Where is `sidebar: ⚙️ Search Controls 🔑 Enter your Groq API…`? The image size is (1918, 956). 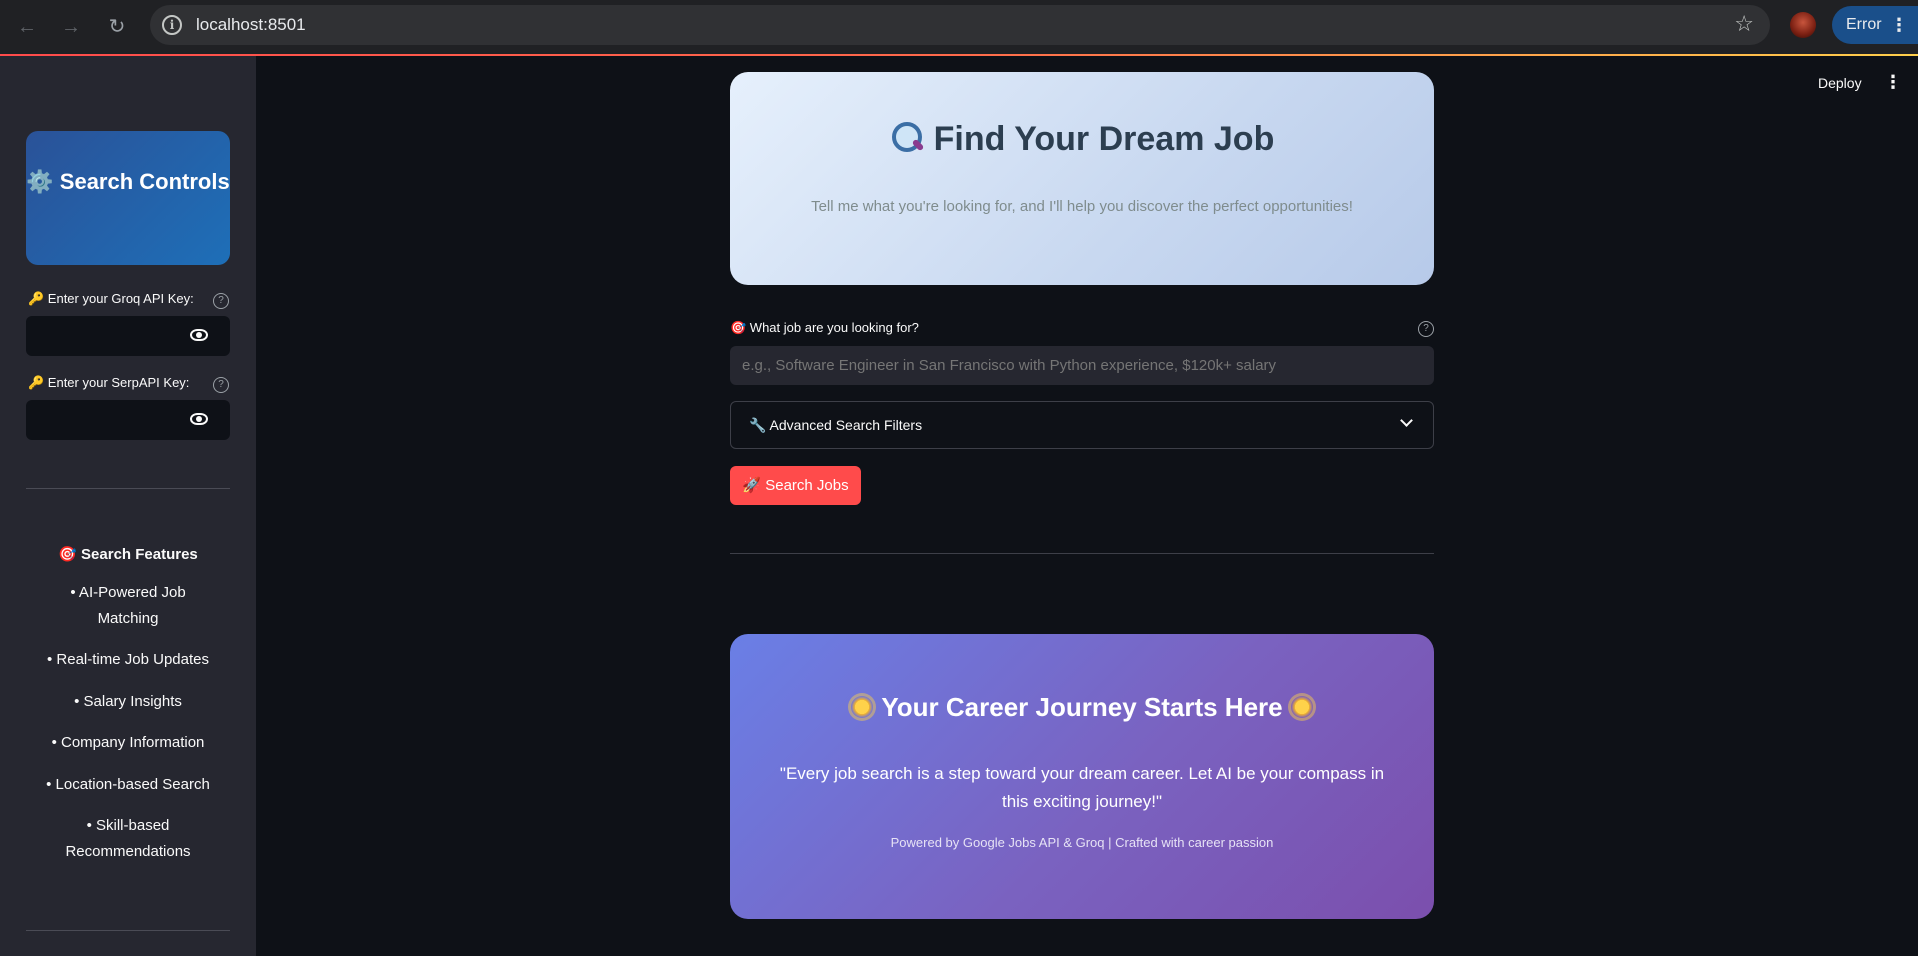
sidebar: ⚙️ Search Controls 🔑 Enter your Groq API… is located at coordinates (128, 506).